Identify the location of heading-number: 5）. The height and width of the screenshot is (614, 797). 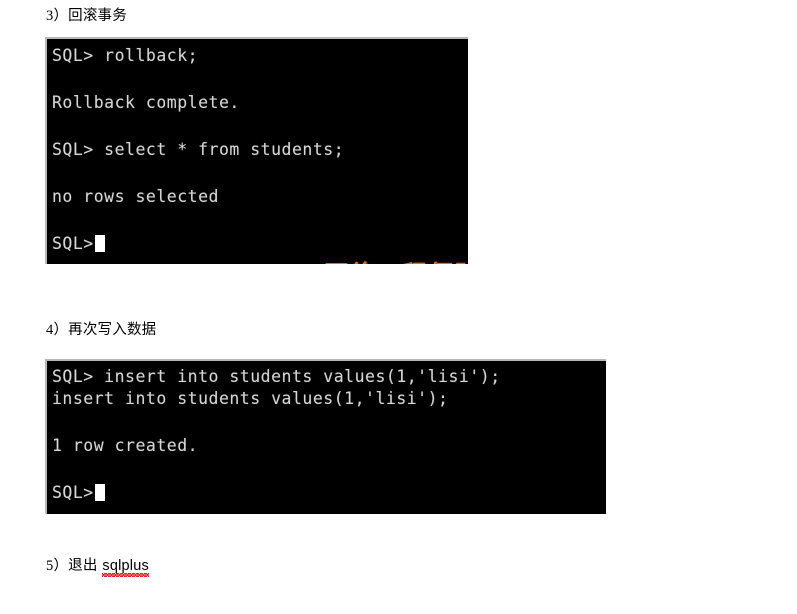
(57, 566).